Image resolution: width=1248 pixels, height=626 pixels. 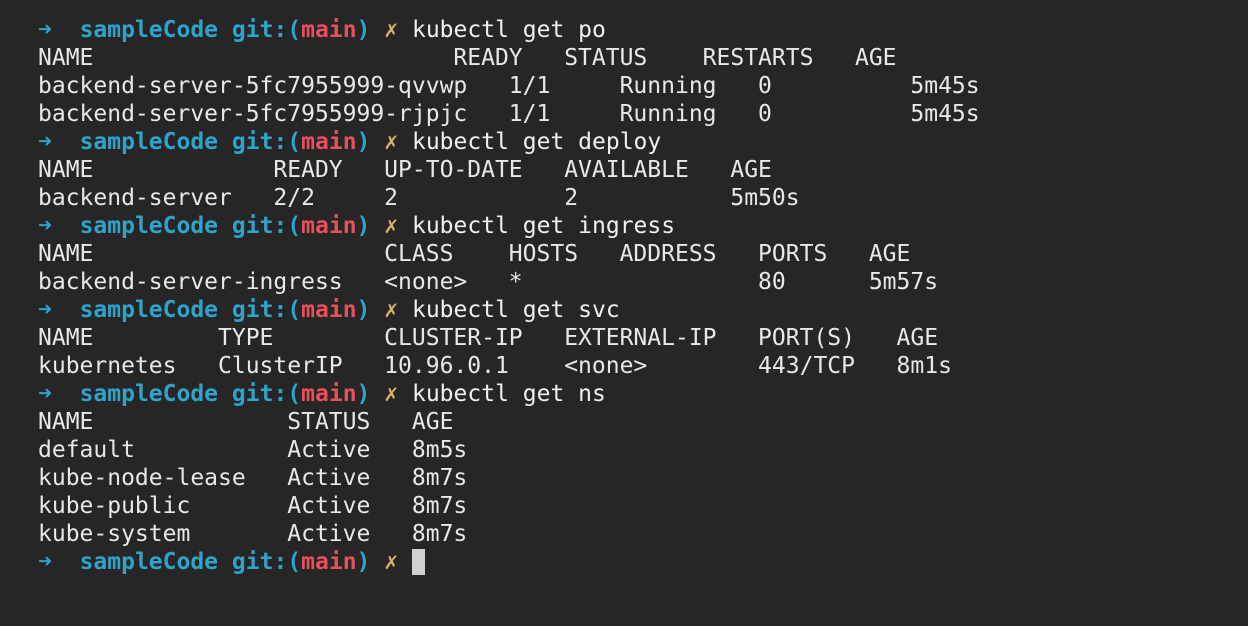 I want to click on output-header: NAME READY UP-TO-DATE AVAILABLE AGE, so click(x=405, y=170).